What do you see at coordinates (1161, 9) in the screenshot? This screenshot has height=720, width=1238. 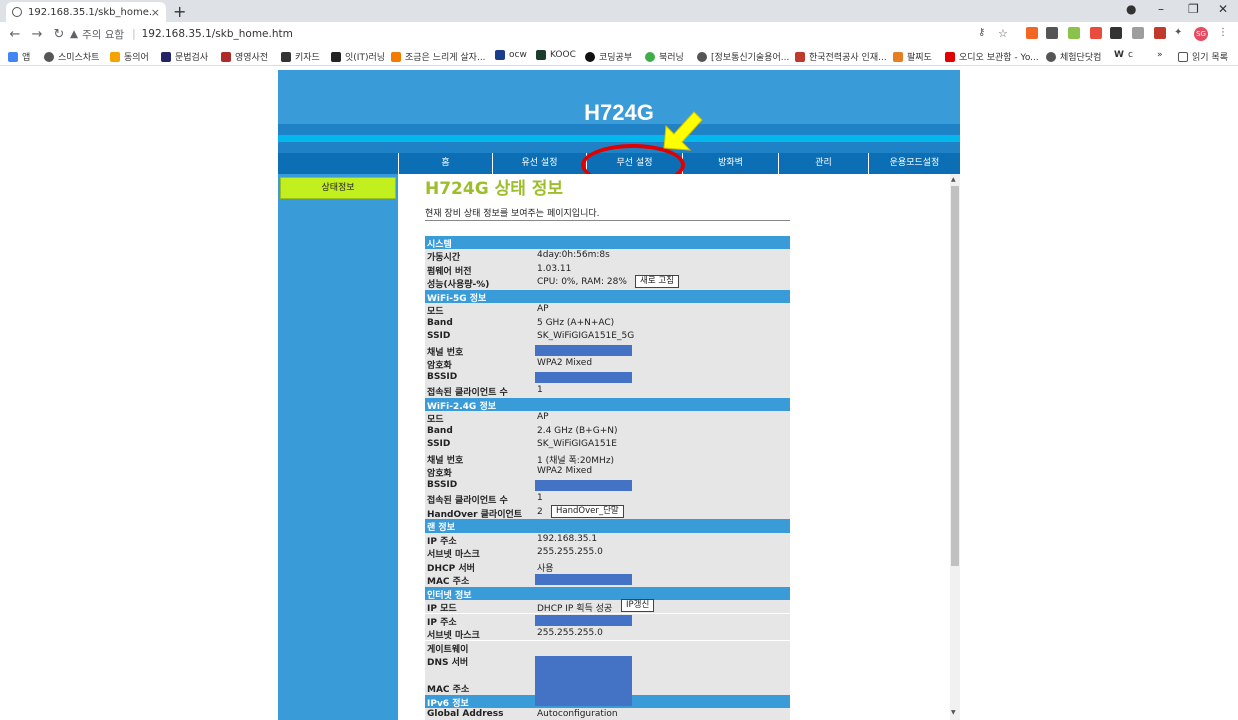 I see `minimize-icon: –` at bounding box center [1161, 9].